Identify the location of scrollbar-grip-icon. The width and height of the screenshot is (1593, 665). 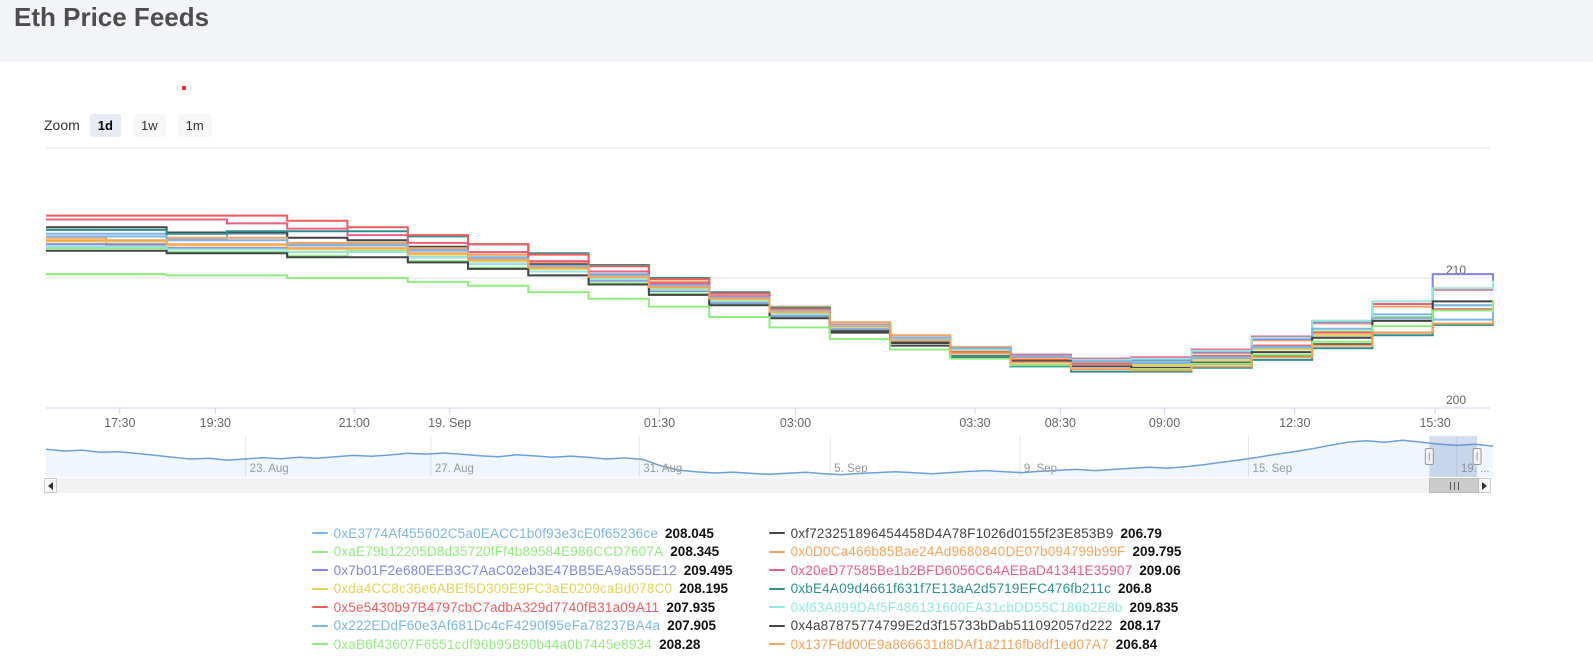
(1454, 485).